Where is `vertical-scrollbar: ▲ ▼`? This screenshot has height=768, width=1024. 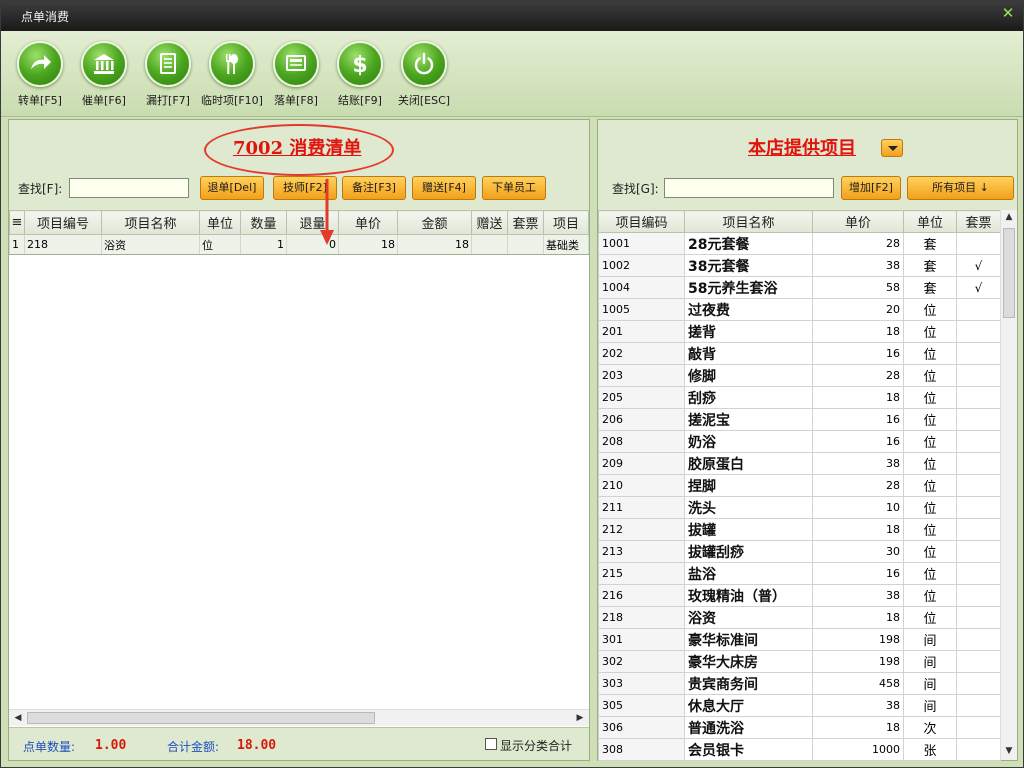 vertical-scrollbar: ▲ ▼ is located at coordinates (1008, 485).